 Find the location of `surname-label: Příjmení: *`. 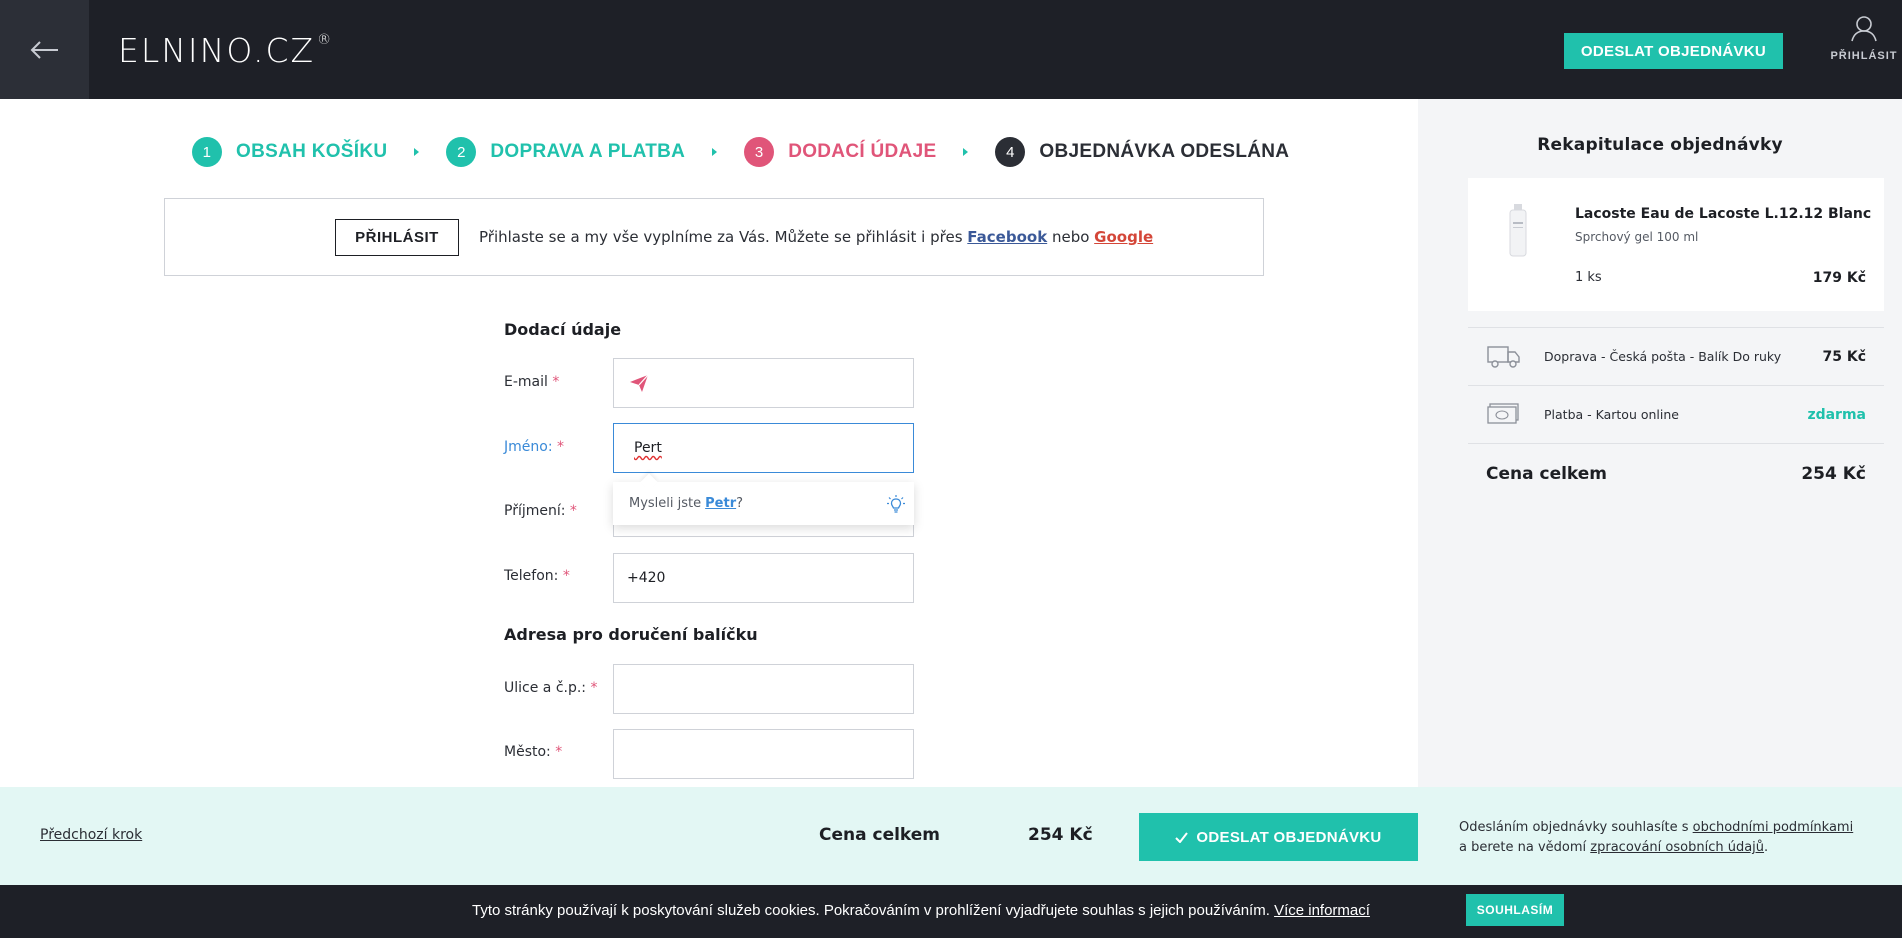

surname-label: Příjmení: * is located at coordinates (540, 511).